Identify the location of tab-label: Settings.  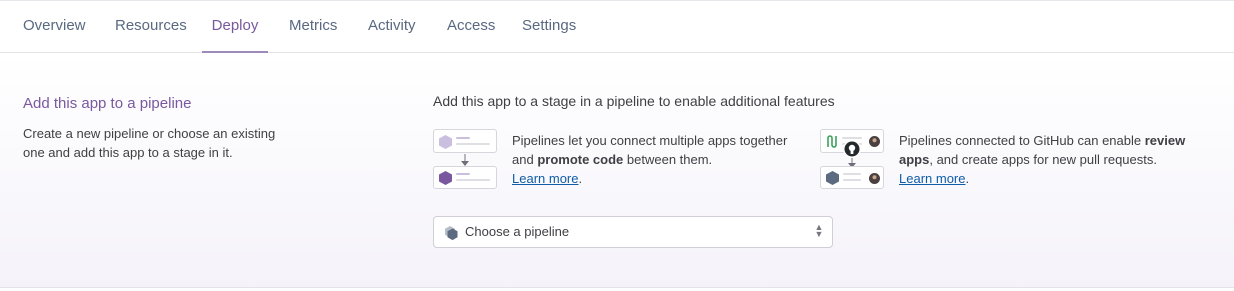
(549, 25).